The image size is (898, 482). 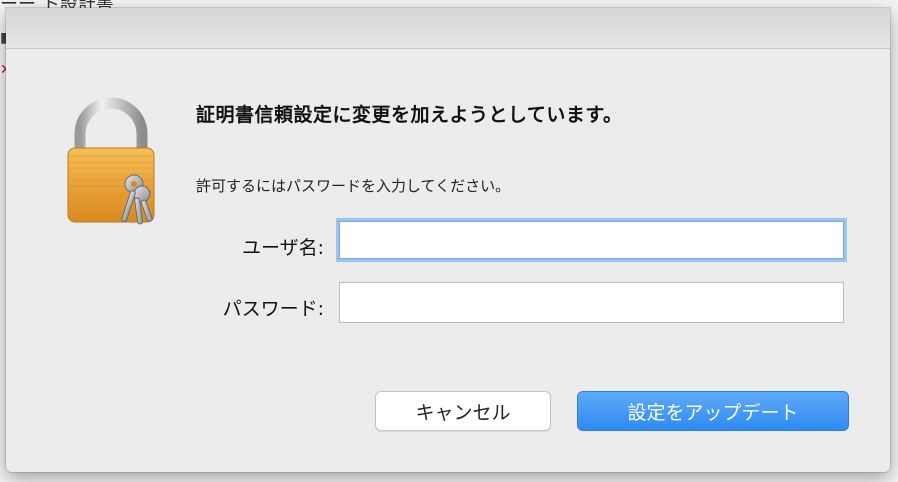 I want to click on dialog-instruction: 許可するにはパスワードを入力してください。, so click(x=353, y=186).